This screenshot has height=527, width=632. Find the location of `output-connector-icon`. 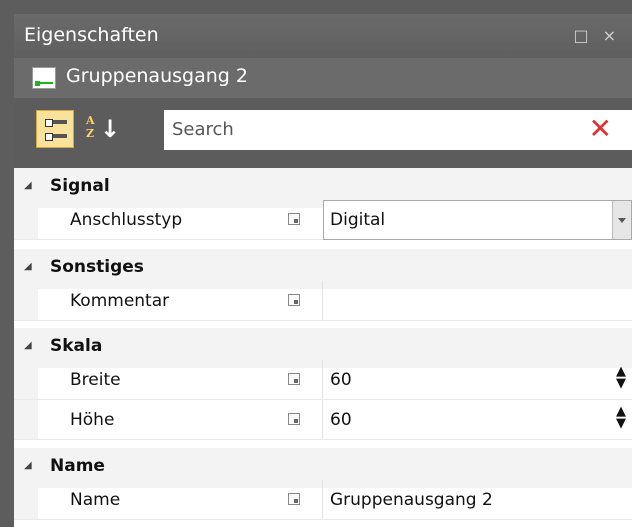

output-connector-icon is located at coordinates (44, 78).